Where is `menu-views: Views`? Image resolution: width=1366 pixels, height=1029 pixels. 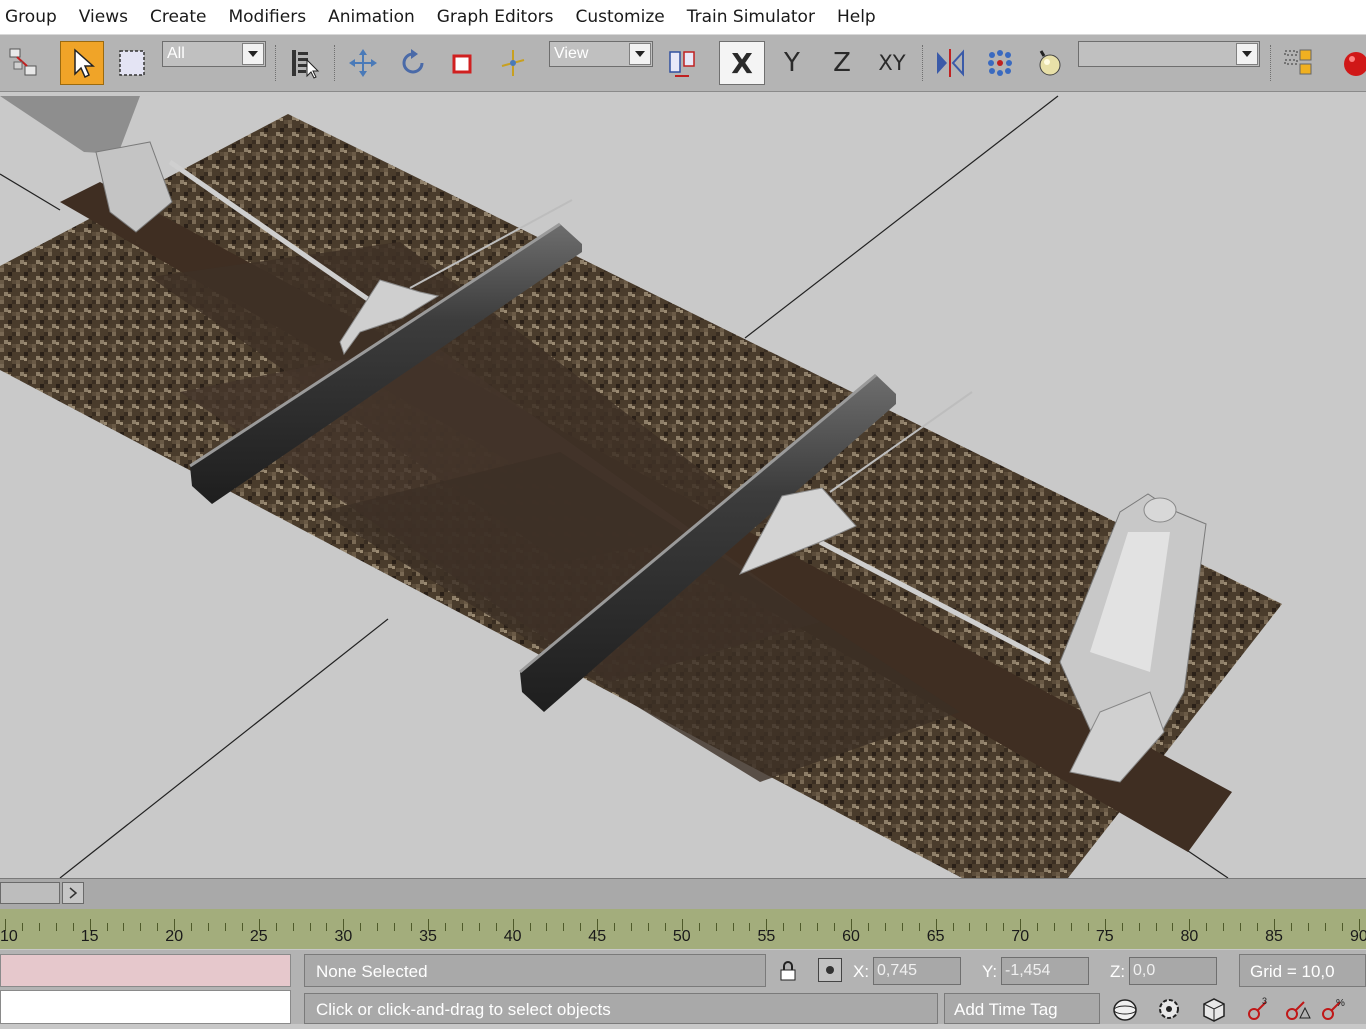
menu-views: Views is located at coordinates (103, 17).